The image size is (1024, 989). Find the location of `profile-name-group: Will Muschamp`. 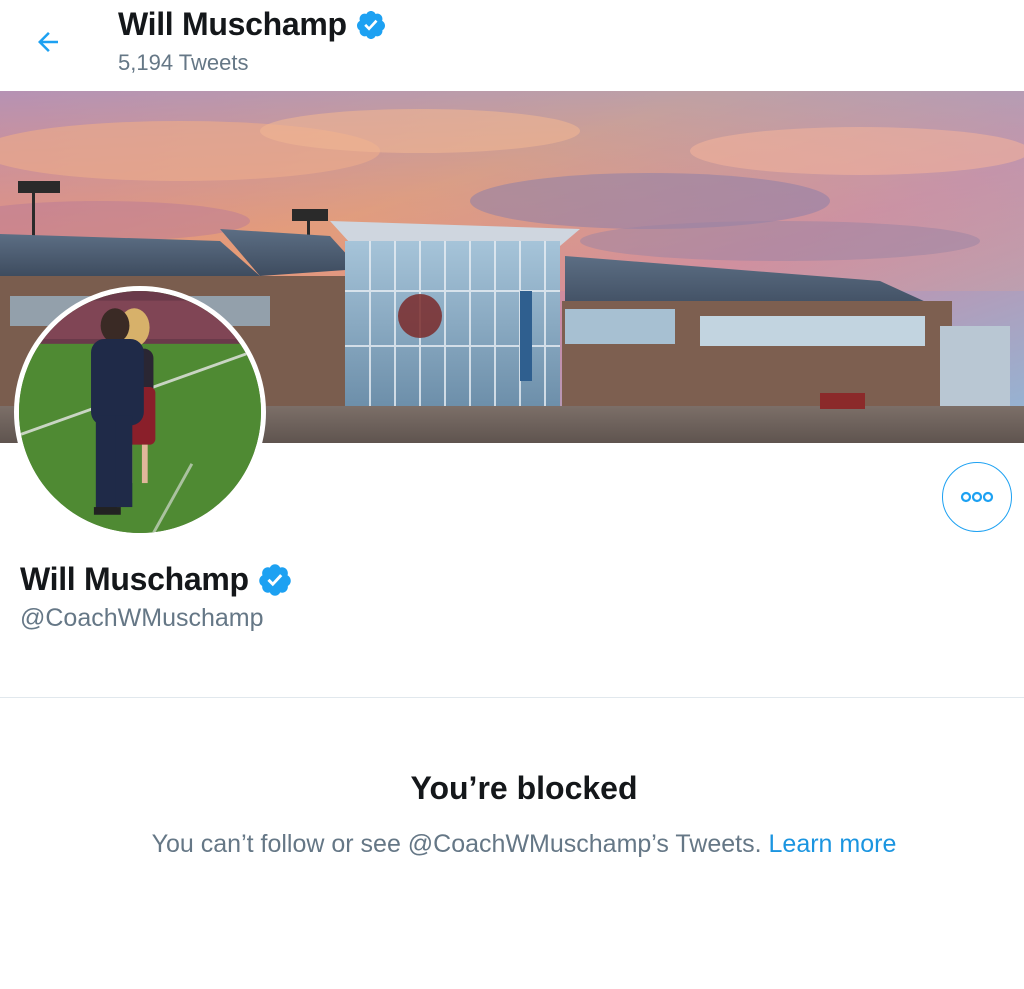

profile-name-group: Will Muschamp is located at coordinates (156, 579).